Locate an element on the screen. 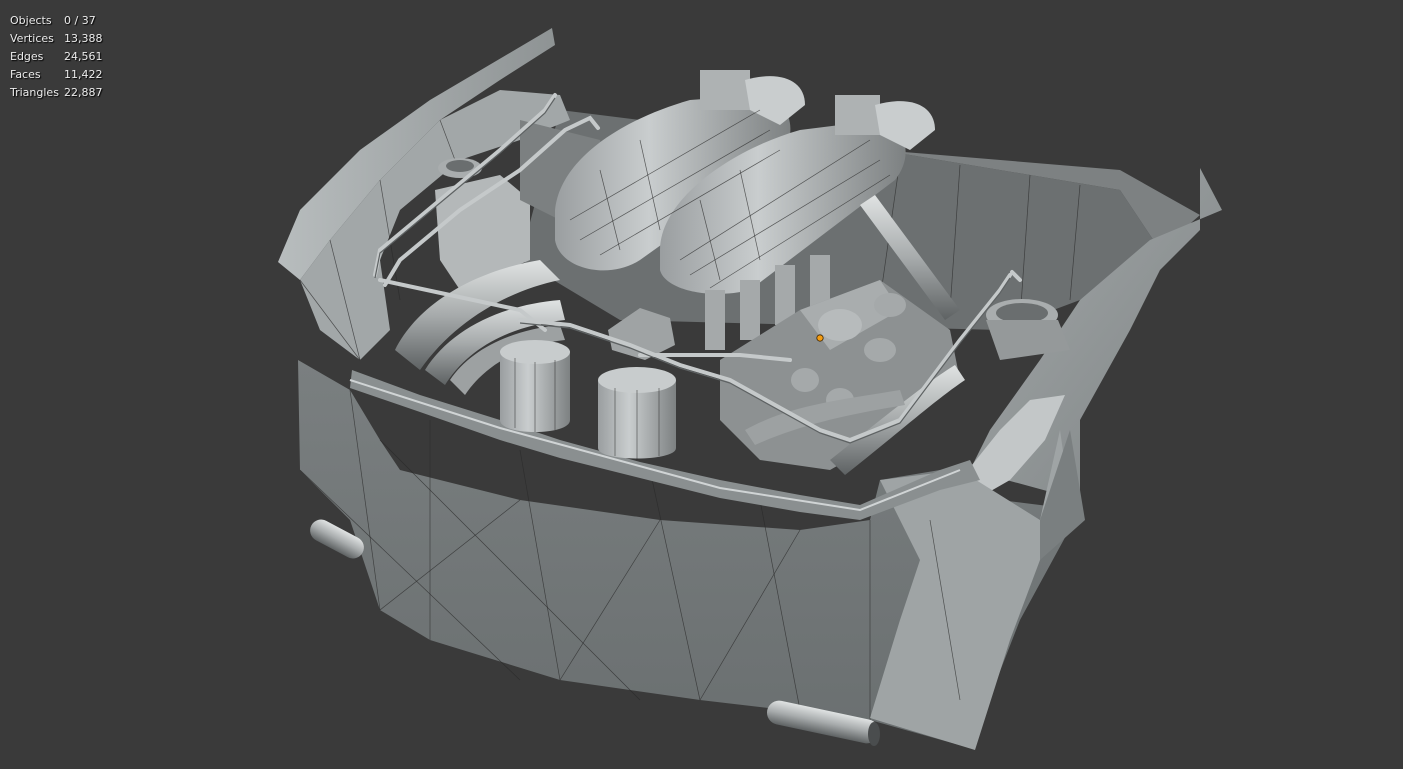 The width and height of the screenshot is (1403, 769). air-filter-left is located at coordinates (535, 386).